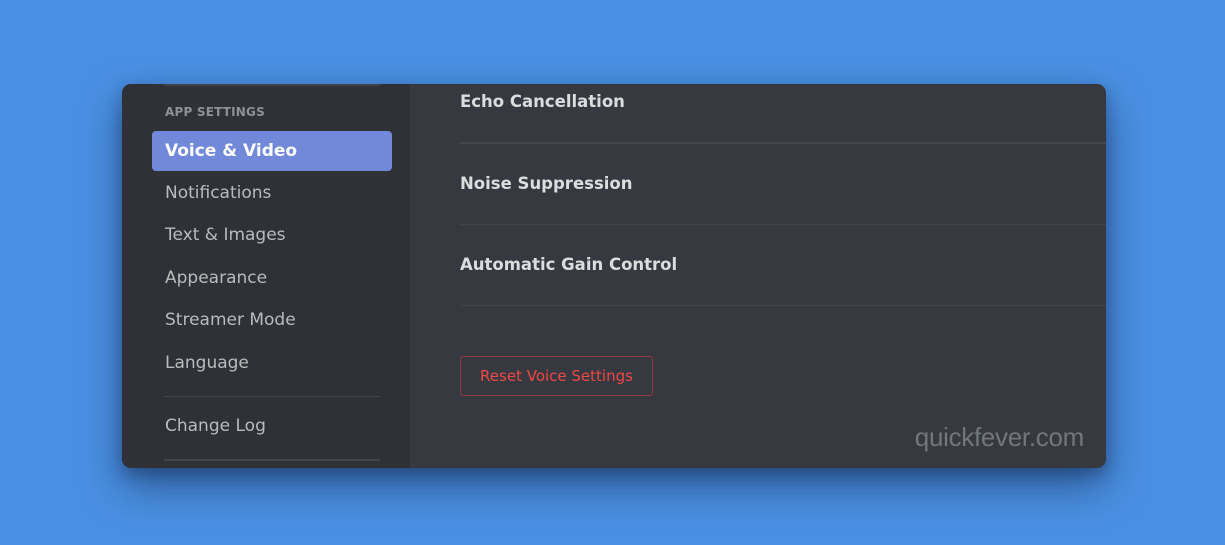 The height and width of the screenshot is (545, 1225). I want to click on setting-automatic-gain-control: Automatic Gain Control, so click(569, 264).